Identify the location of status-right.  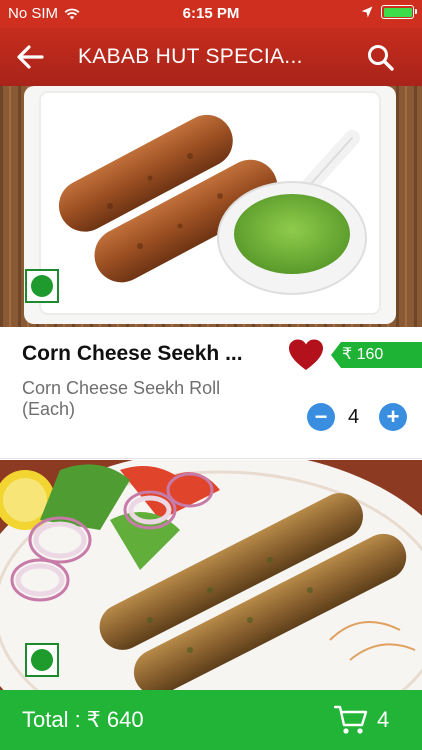
(389, 12).